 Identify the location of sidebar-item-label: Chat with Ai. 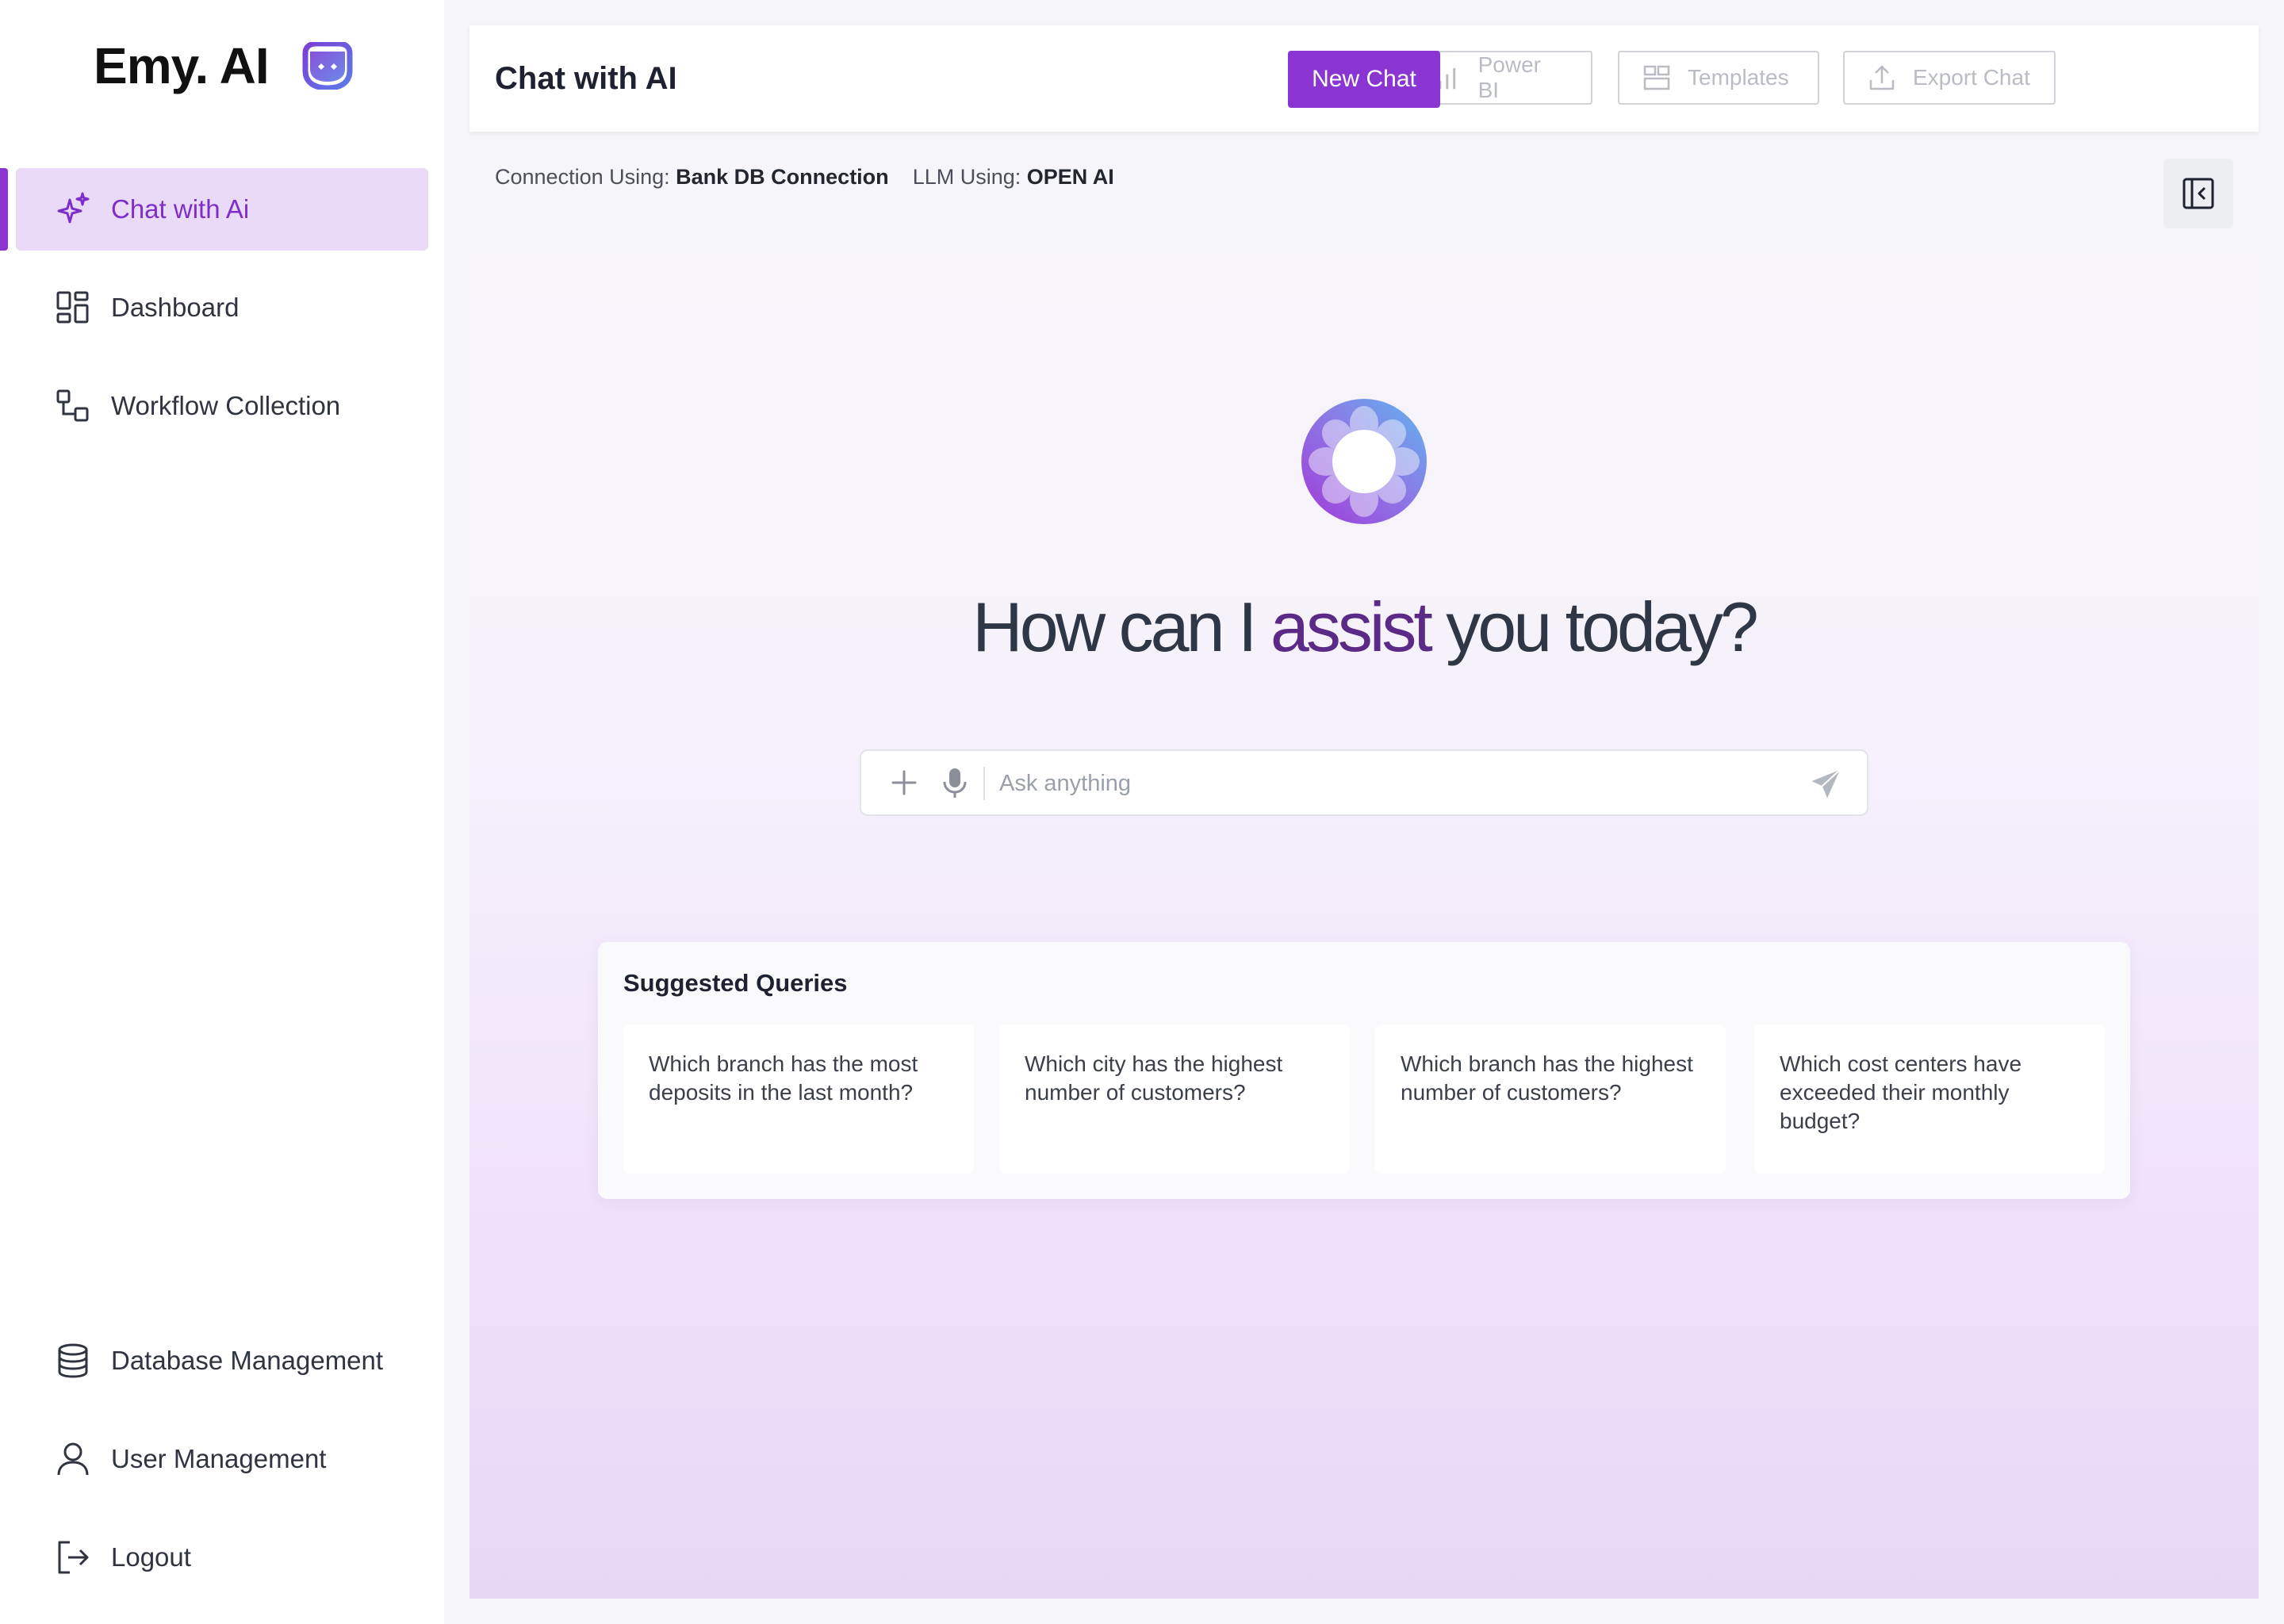
(180, 209).